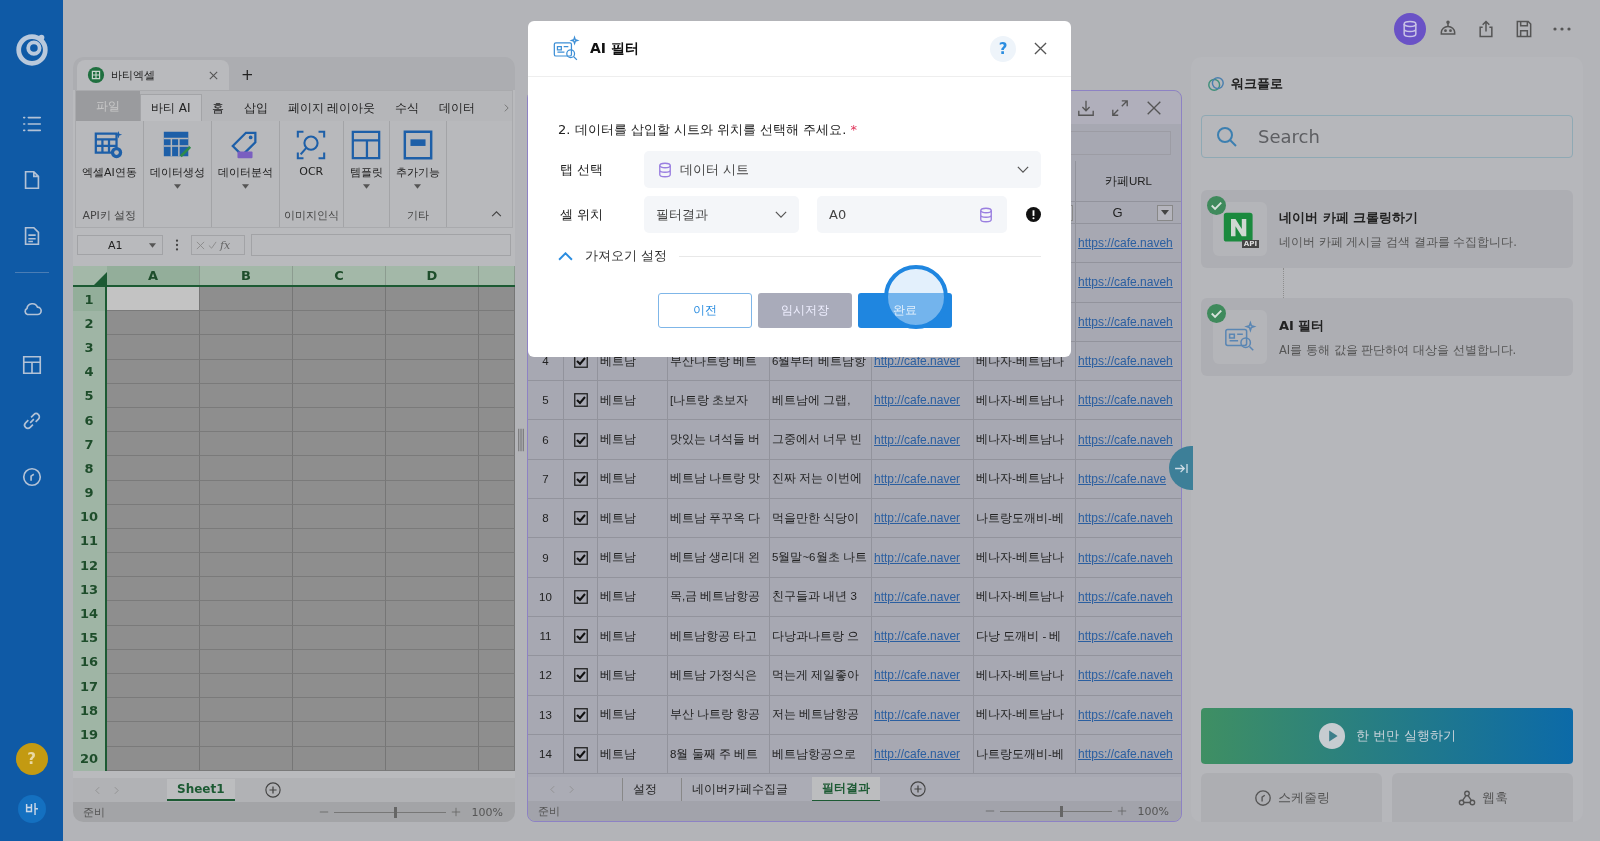 The image size is (1600, 841). Describe the element at coordinates (1181, 468) in the screenshot. I see `collapse-panel-button` at that location.